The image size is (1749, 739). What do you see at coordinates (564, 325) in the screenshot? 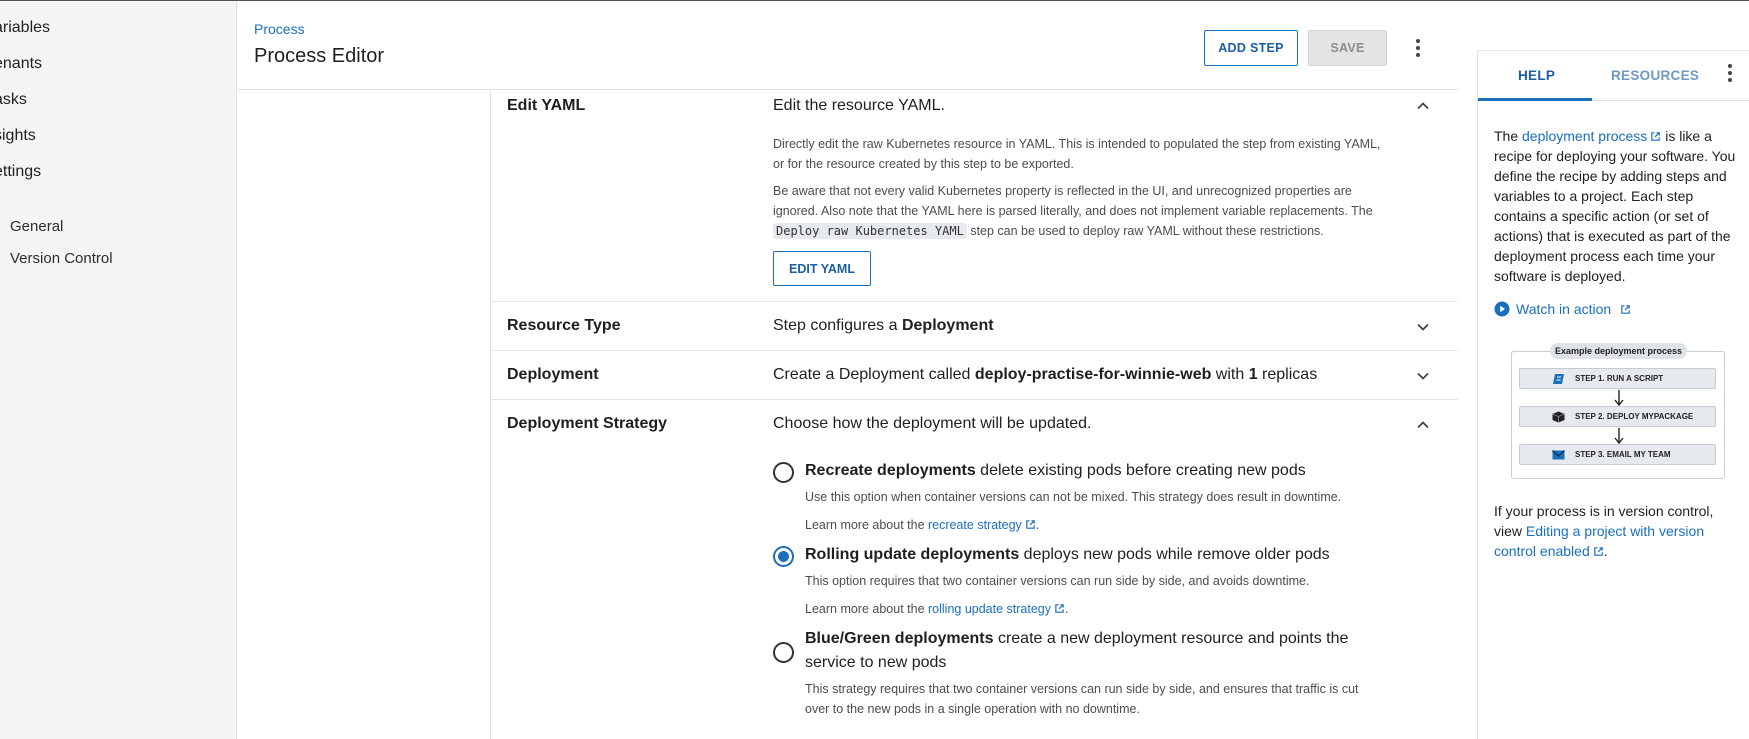
I see `section-label: Resource Type` at bounding box center [564, 325].